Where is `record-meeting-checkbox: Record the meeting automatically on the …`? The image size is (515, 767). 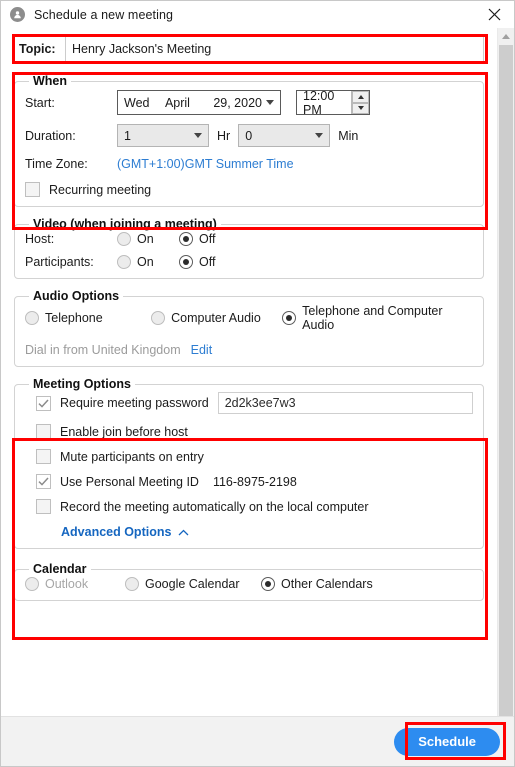
record-meeting-checkbox: Record the meeting automatically on the … is located at coordinates (202, 506).